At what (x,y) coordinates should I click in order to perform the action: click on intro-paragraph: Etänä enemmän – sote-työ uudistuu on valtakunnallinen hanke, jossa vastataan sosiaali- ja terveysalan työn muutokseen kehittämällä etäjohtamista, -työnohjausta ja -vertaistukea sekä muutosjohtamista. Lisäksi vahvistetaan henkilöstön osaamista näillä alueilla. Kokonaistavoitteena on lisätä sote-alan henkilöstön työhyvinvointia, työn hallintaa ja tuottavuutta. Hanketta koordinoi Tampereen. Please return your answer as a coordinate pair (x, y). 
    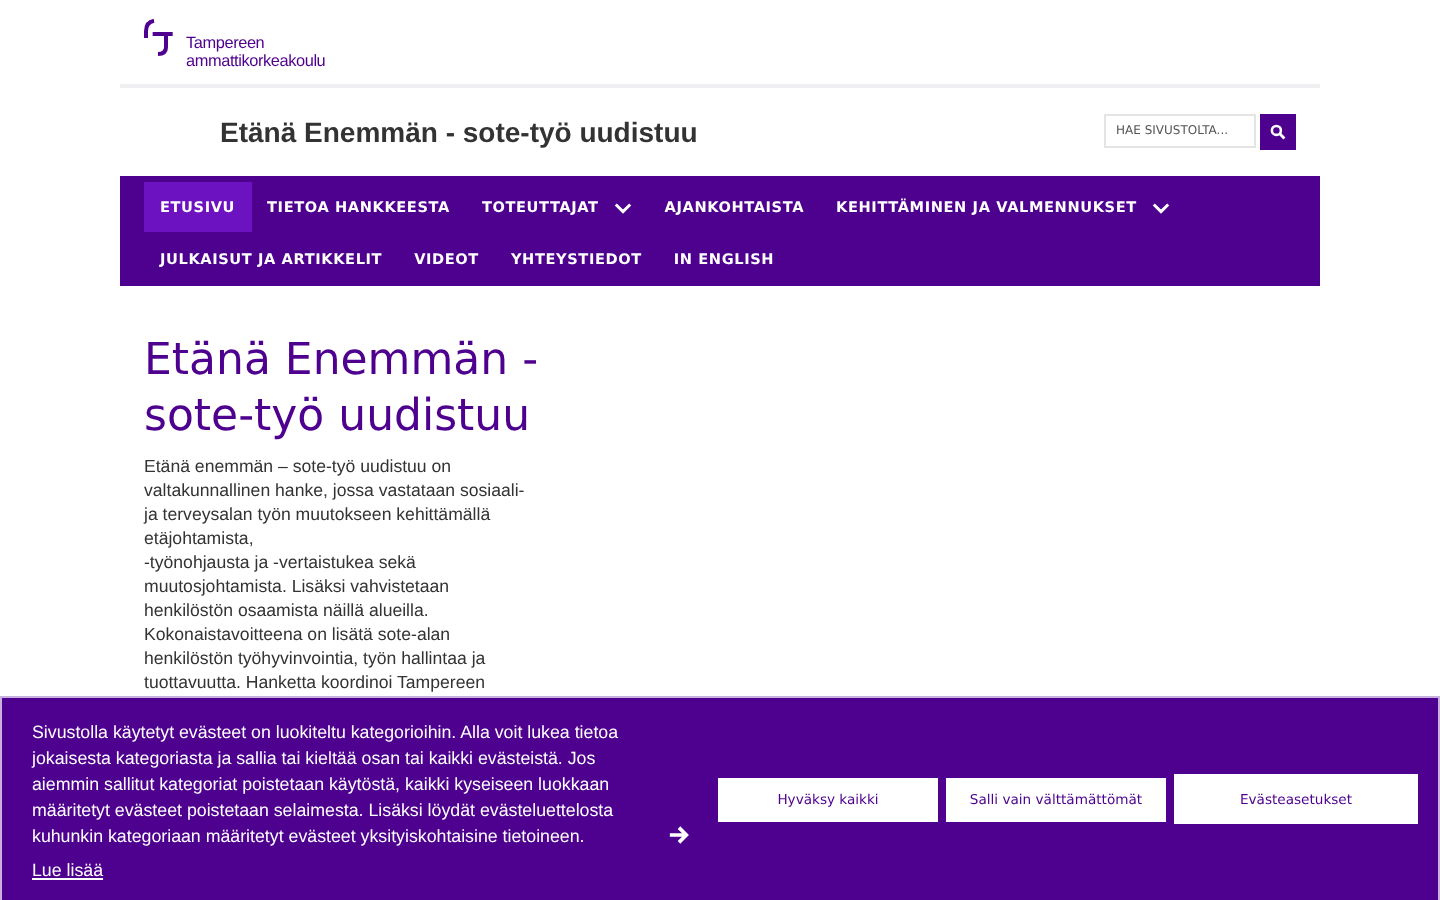
    Looking at the image, I should click on (335, 574).